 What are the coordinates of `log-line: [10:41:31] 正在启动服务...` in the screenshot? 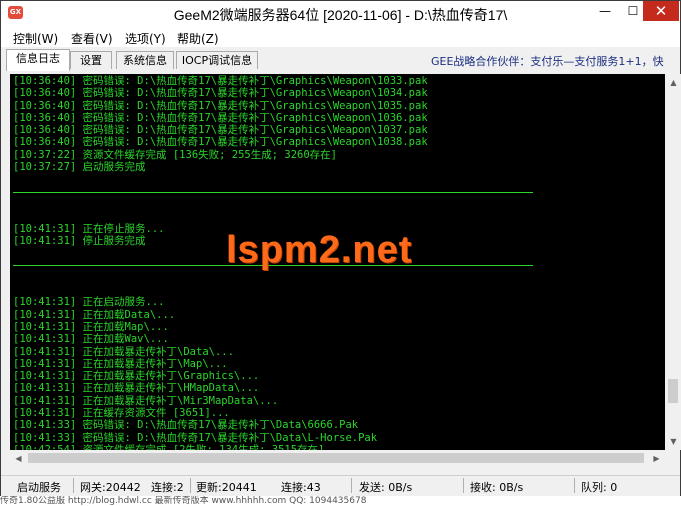 It's located at (89, 302).